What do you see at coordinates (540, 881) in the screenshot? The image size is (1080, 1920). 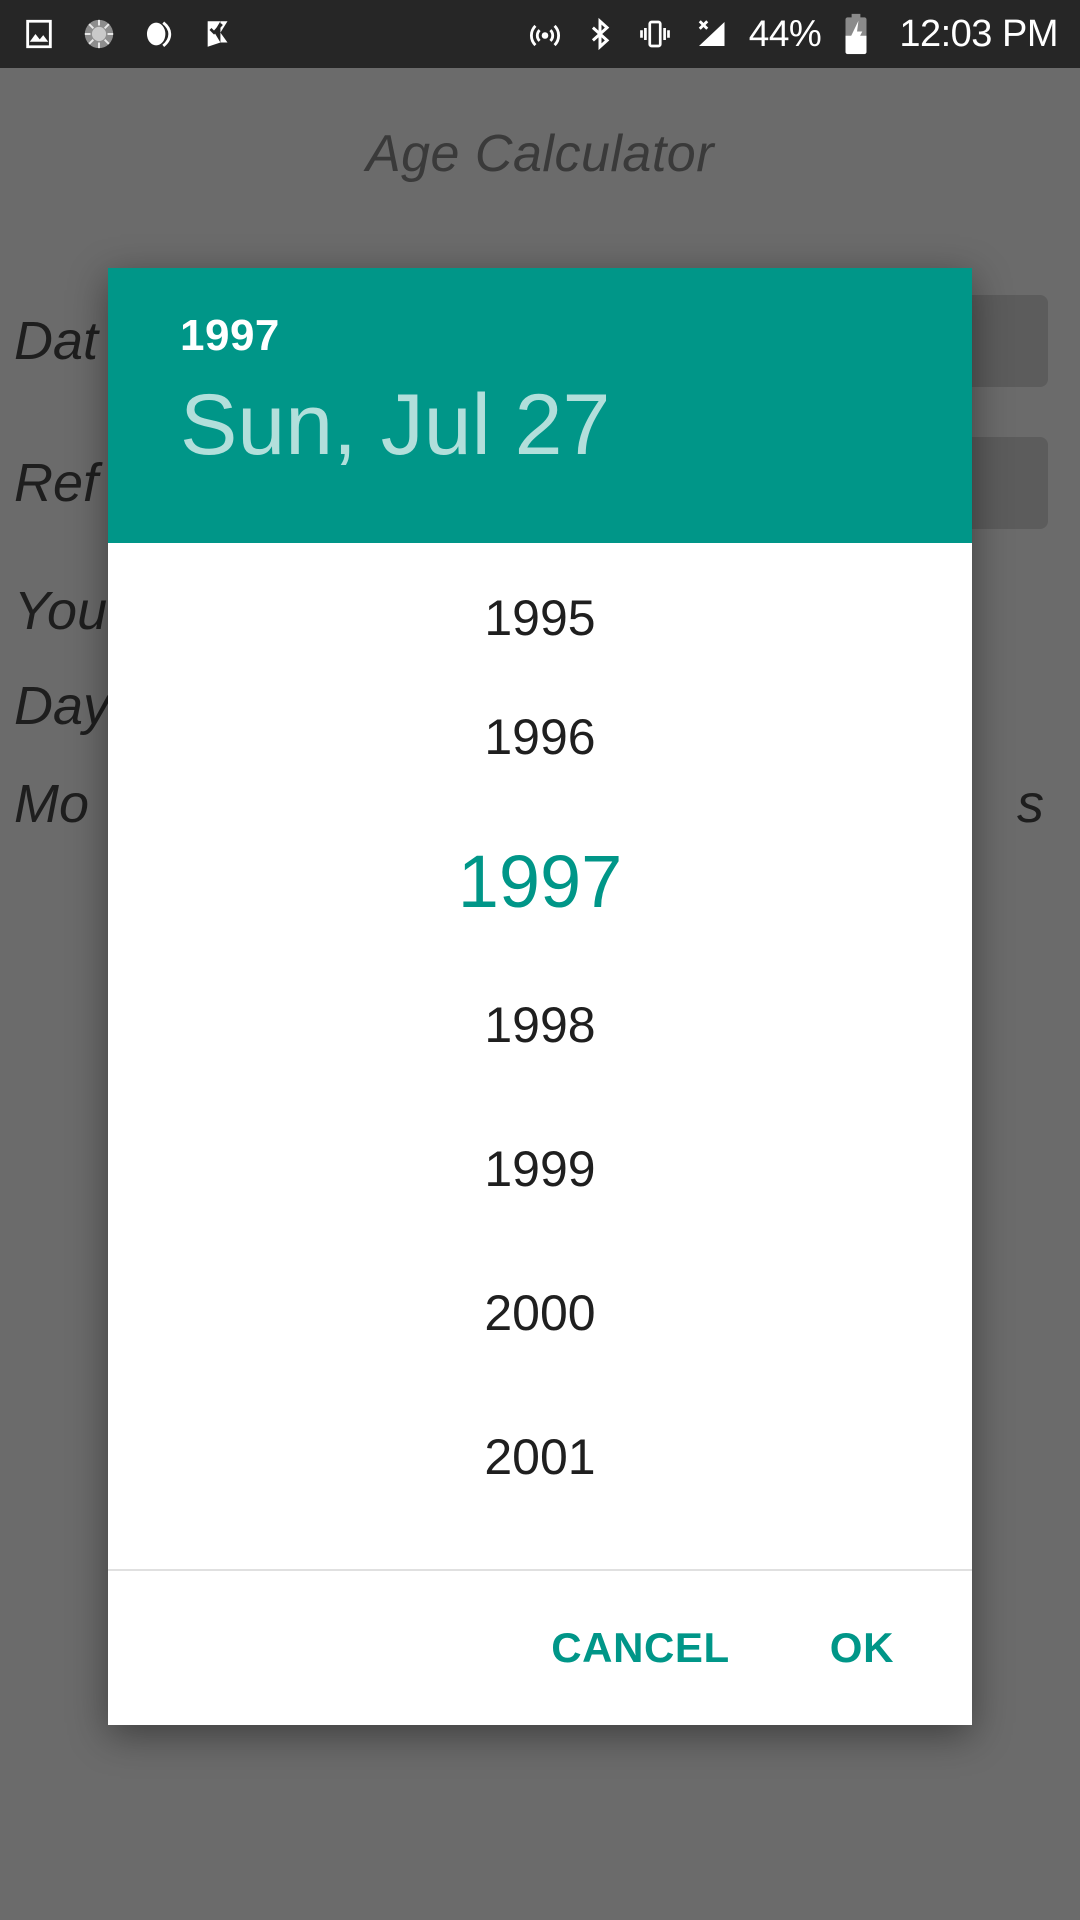 I see `year-item-selected: 1997` at bounding box center [540, 881].